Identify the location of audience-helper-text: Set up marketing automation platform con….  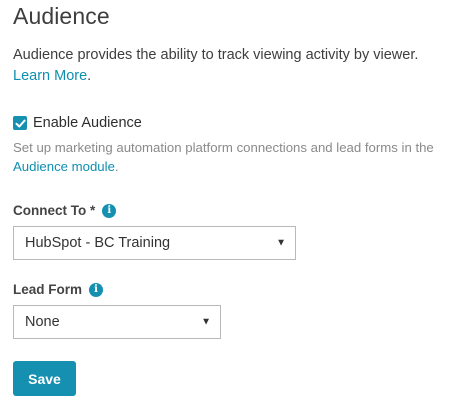
(238, 157).